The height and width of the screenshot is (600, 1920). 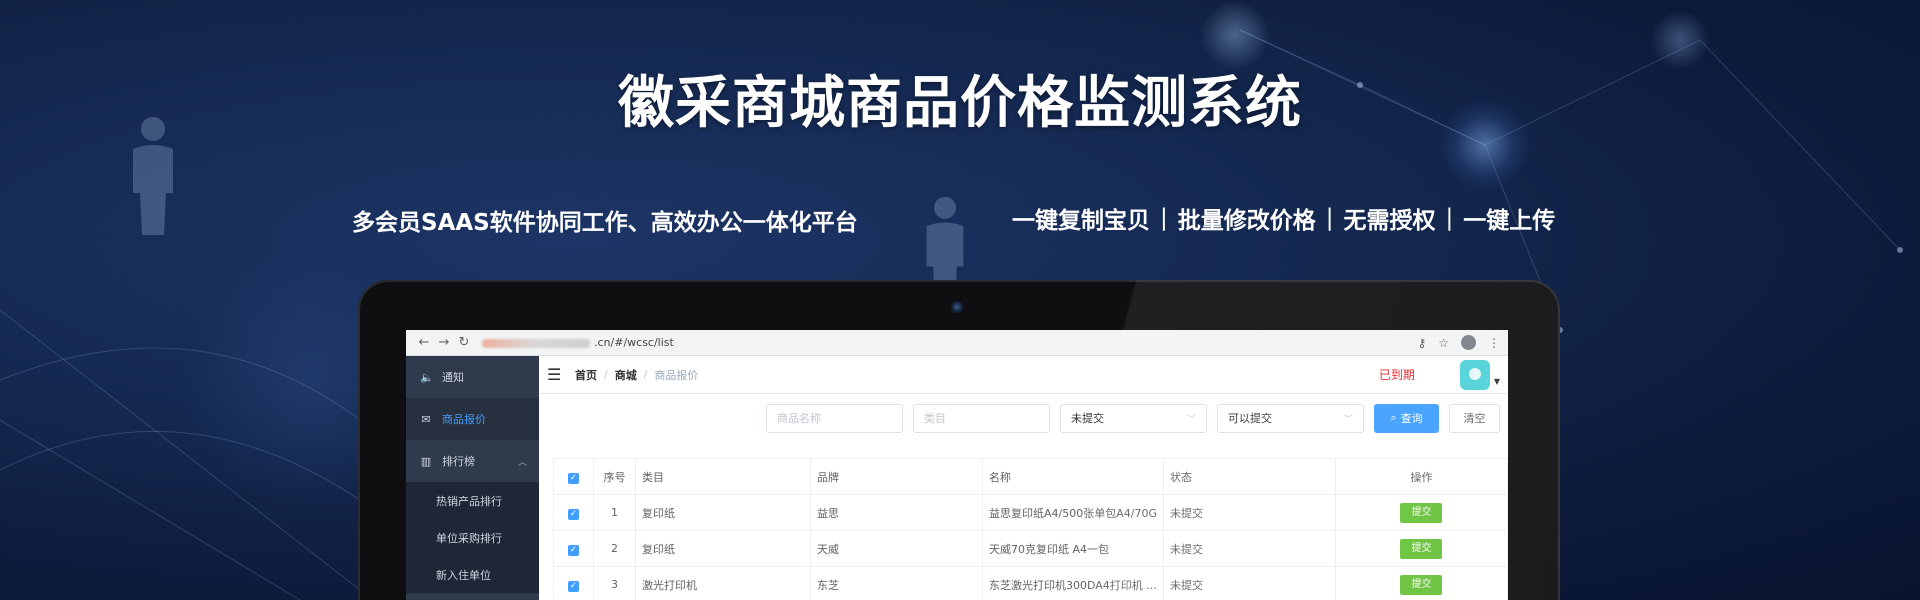 What do you see at coordinates (1421, 343) in the screenshot?
I see `key-icon: ⚷` at bounding box center [1421, 343].